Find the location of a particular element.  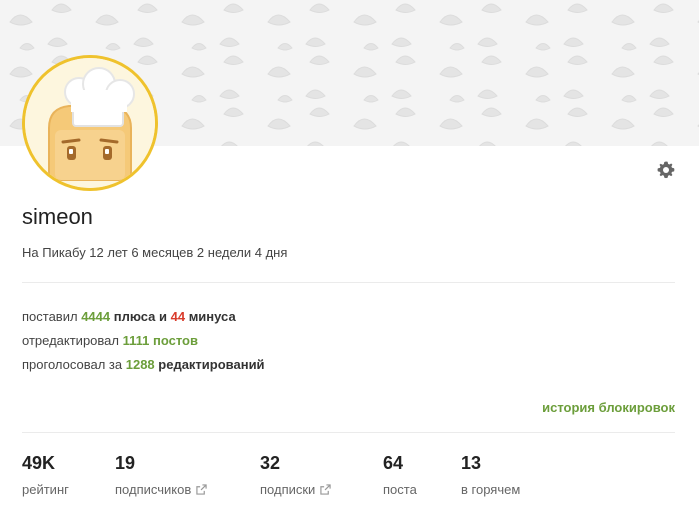

settings-button is located at coordinates (666, 170).